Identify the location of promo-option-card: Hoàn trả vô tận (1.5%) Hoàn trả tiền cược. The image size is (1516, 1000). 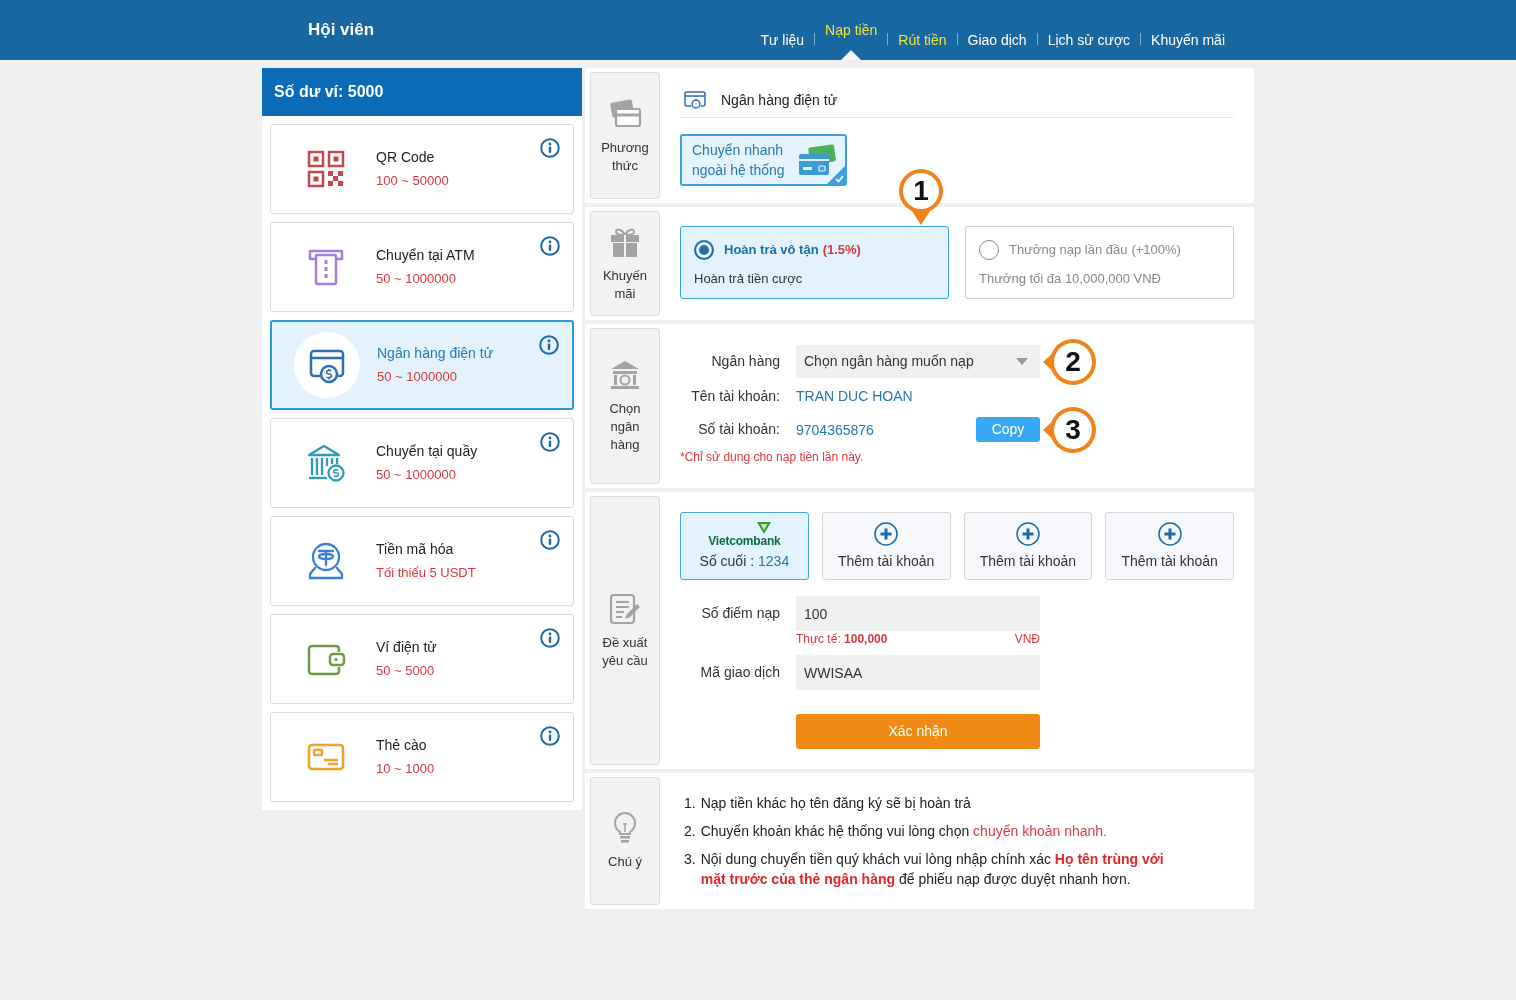
(814, 262).